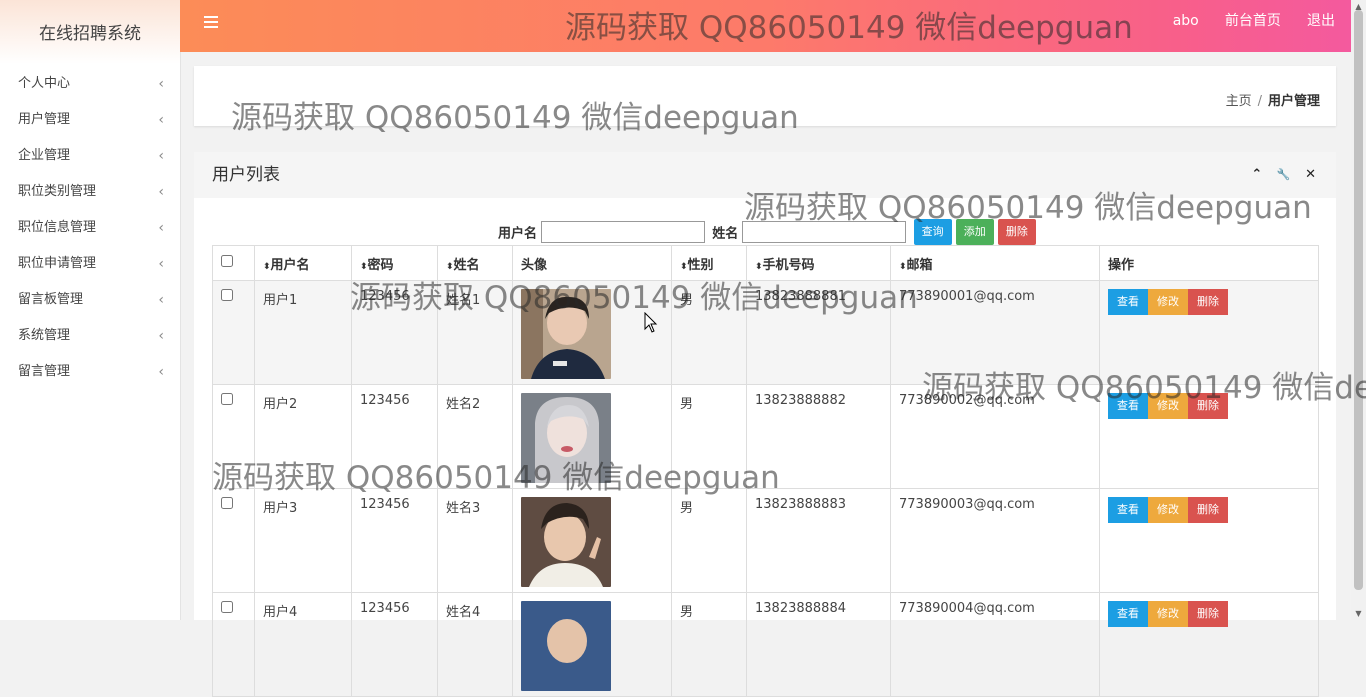  What do you see at coordinates (1253, 21) in the screenshot?
I see `home-link: 前台首页` at bounding box center [1253, 21].